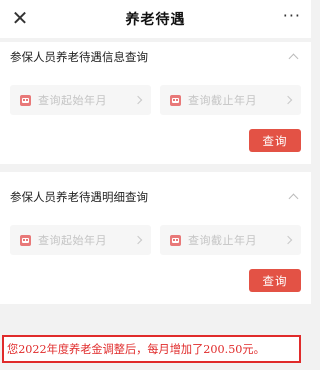 The image size is (320, 370). I want to click on section-header: 参保人员养老待遇明细查询, so click(155, 197).